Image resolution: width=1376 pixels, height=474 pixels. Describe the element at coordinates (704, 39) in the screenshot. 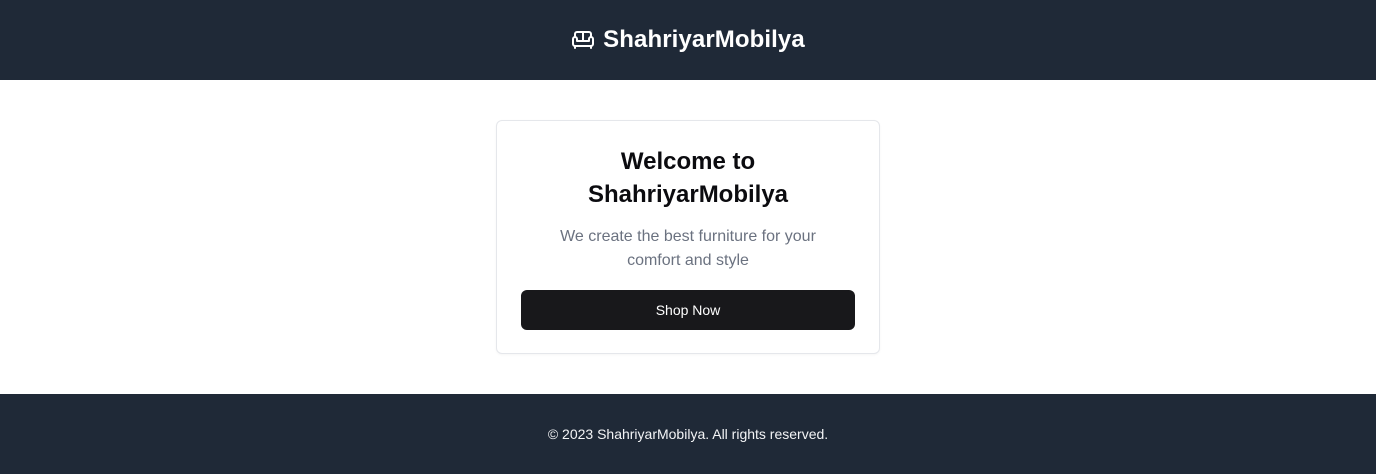

I see `brand-name: ShahriyarMobilya` at that location.